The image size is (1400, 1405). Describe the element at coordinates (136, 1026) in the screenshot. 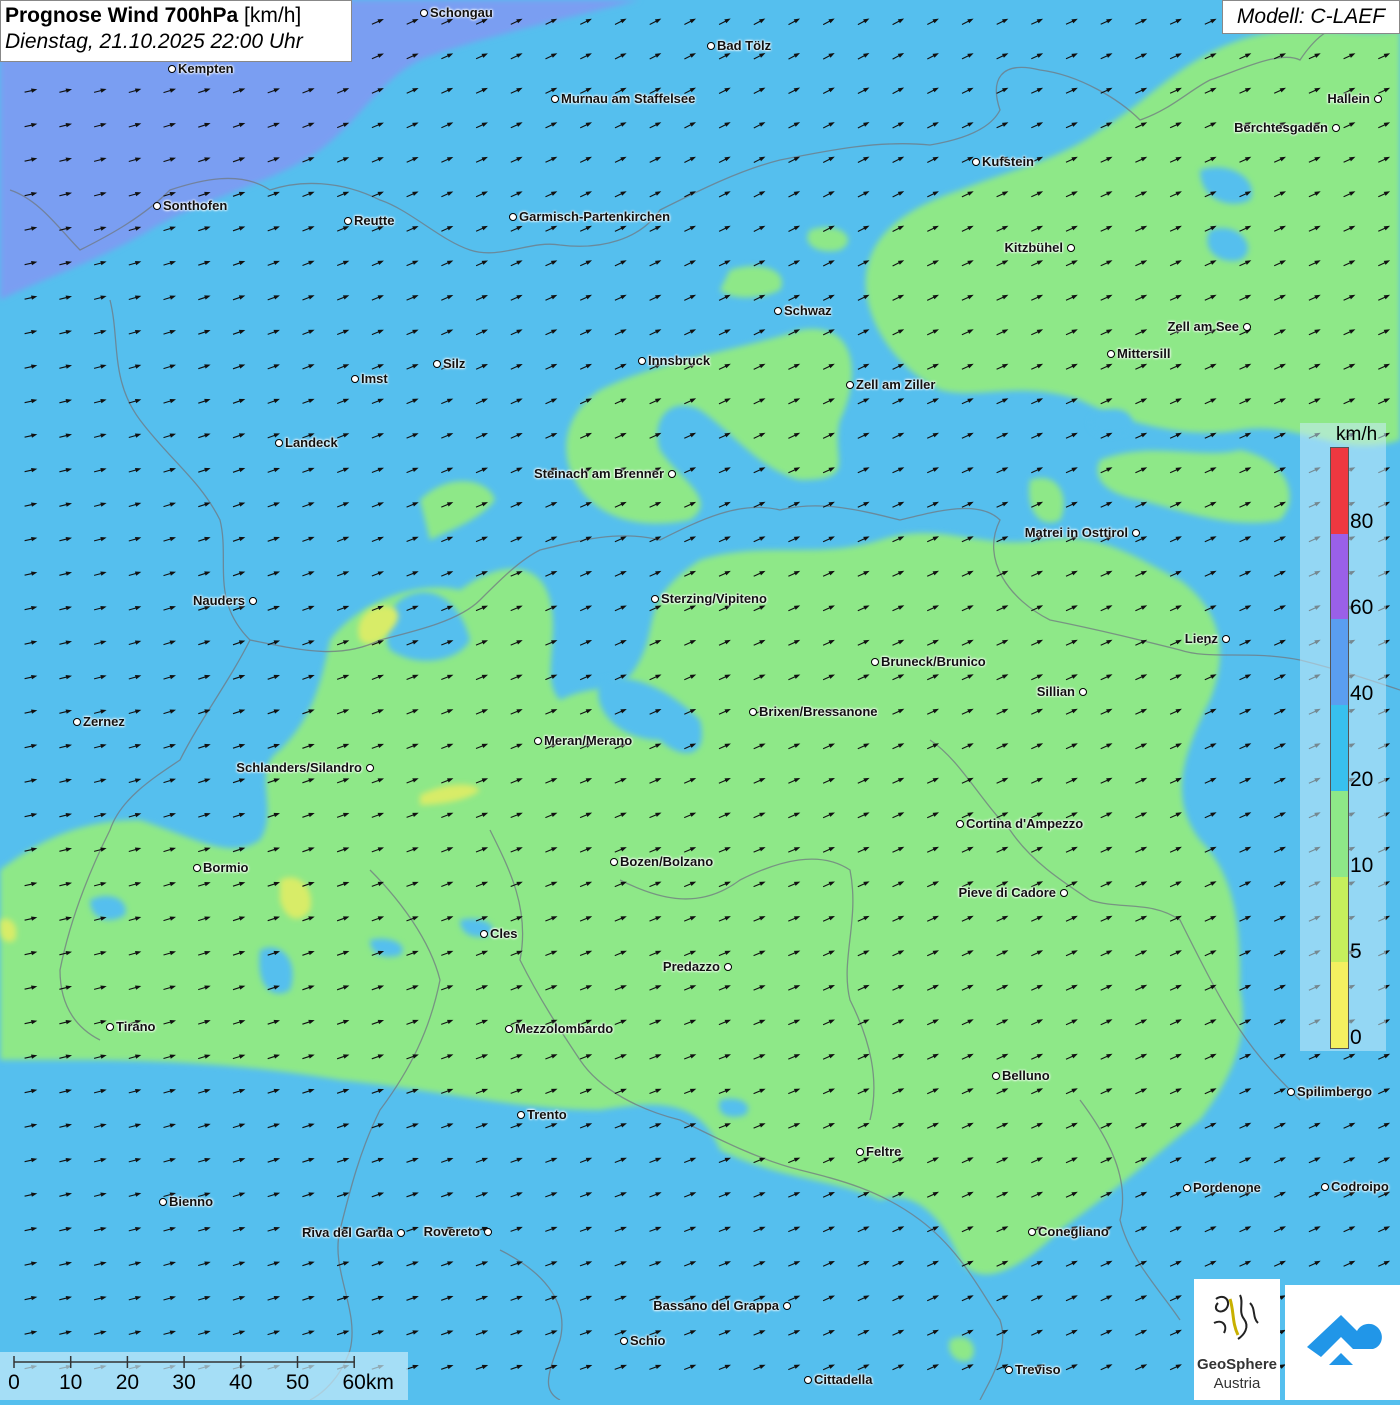

I see `city-label: Tirano` at that location.